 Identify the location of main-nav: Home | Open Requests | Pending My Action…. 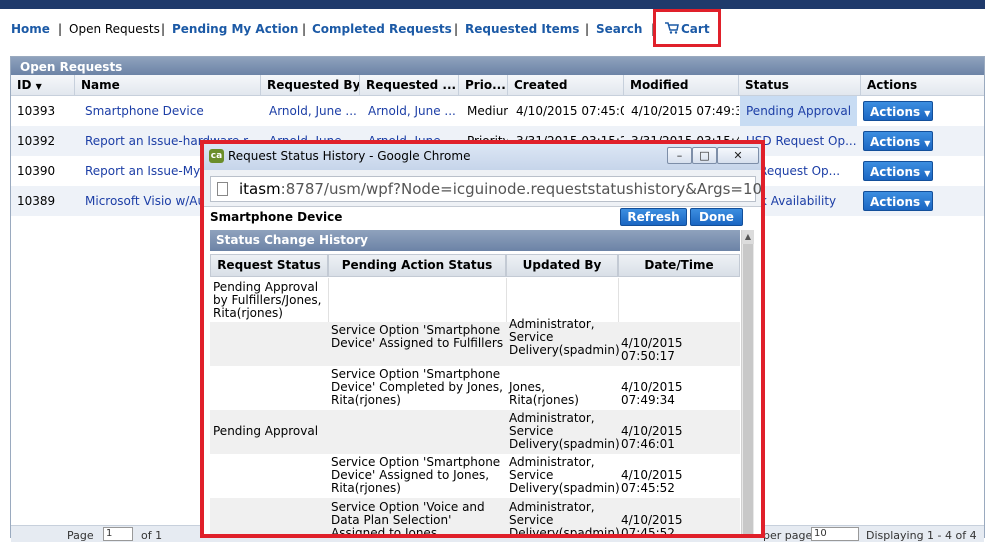
(492, 29).